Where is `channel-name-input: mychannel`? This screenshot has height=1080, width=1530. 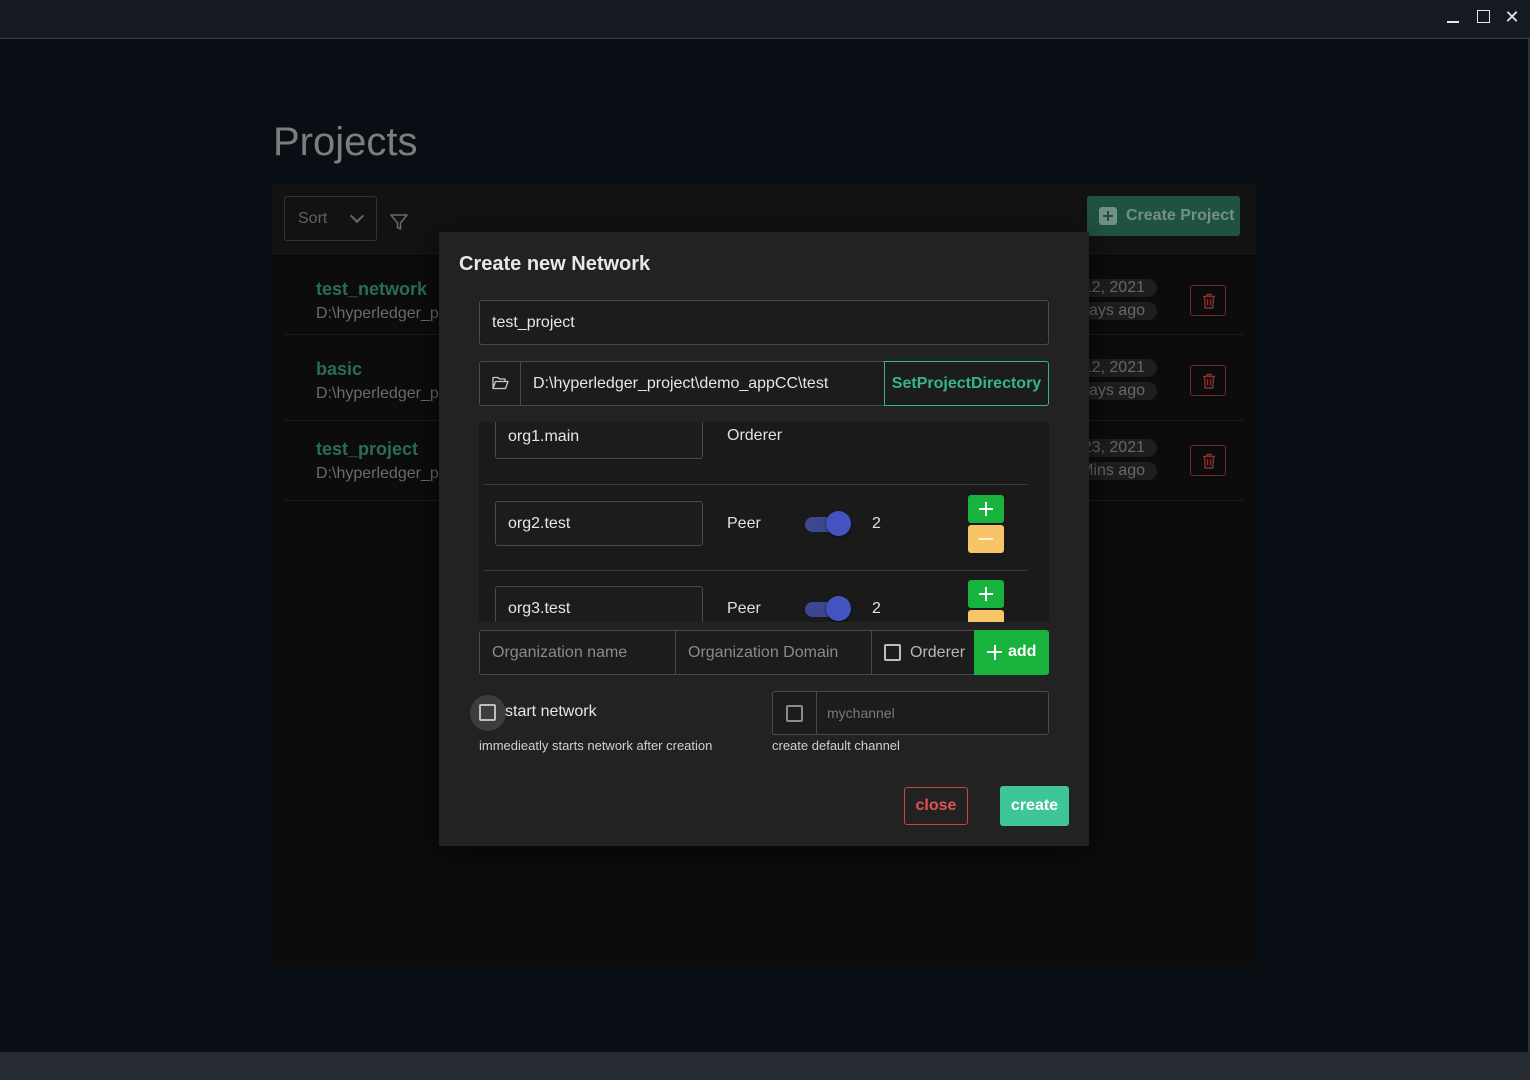 channel-name-input: mychannel is located at coordinates (932, 713).